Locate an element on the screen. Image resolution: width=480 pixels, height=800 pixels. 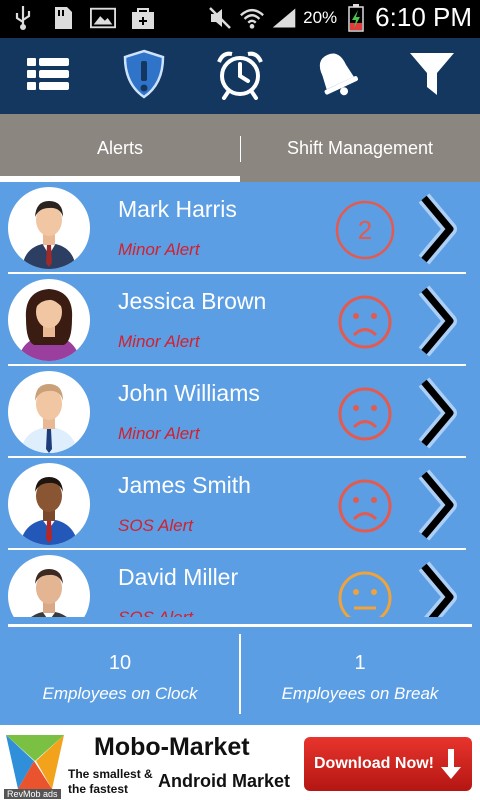
employee-name: James Smith is located at coordinates (184, 485).